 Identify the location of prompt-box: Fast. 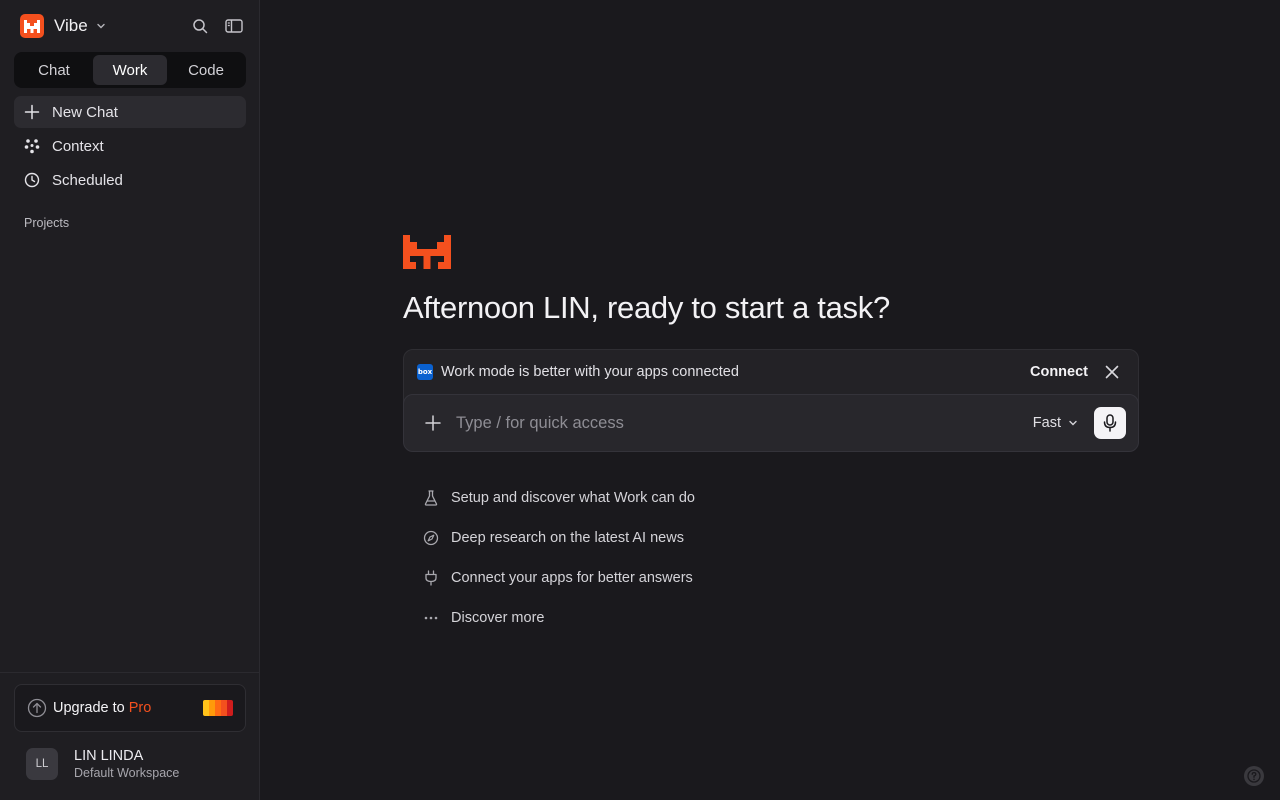
(771, 423).